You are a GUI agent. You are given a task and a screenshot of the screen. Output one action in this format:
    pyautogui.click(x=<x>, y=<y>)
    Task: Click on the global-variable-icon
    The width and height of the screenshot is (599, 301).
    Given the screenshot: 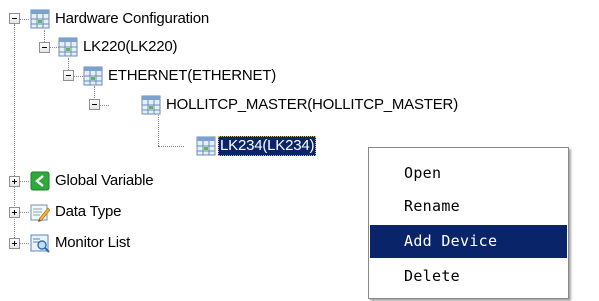 What is the action you would take?
    pyautogui.click(x=40, y=181)
    